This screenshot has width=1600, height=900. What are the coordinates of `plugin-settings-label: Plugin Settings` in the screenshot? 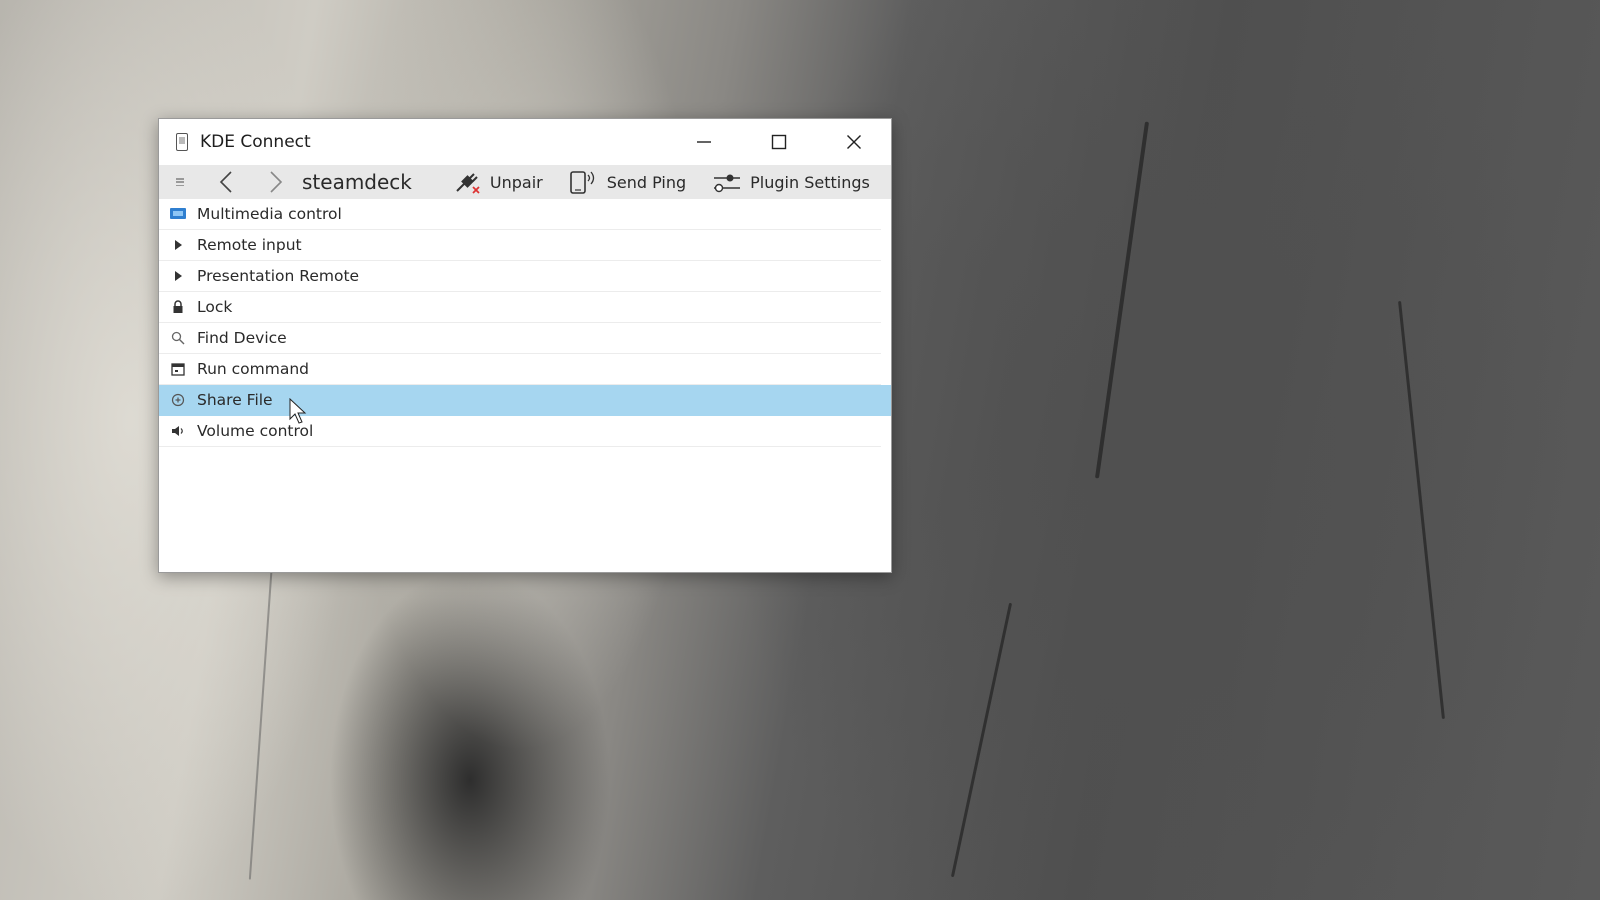 It's located at (810, 182).